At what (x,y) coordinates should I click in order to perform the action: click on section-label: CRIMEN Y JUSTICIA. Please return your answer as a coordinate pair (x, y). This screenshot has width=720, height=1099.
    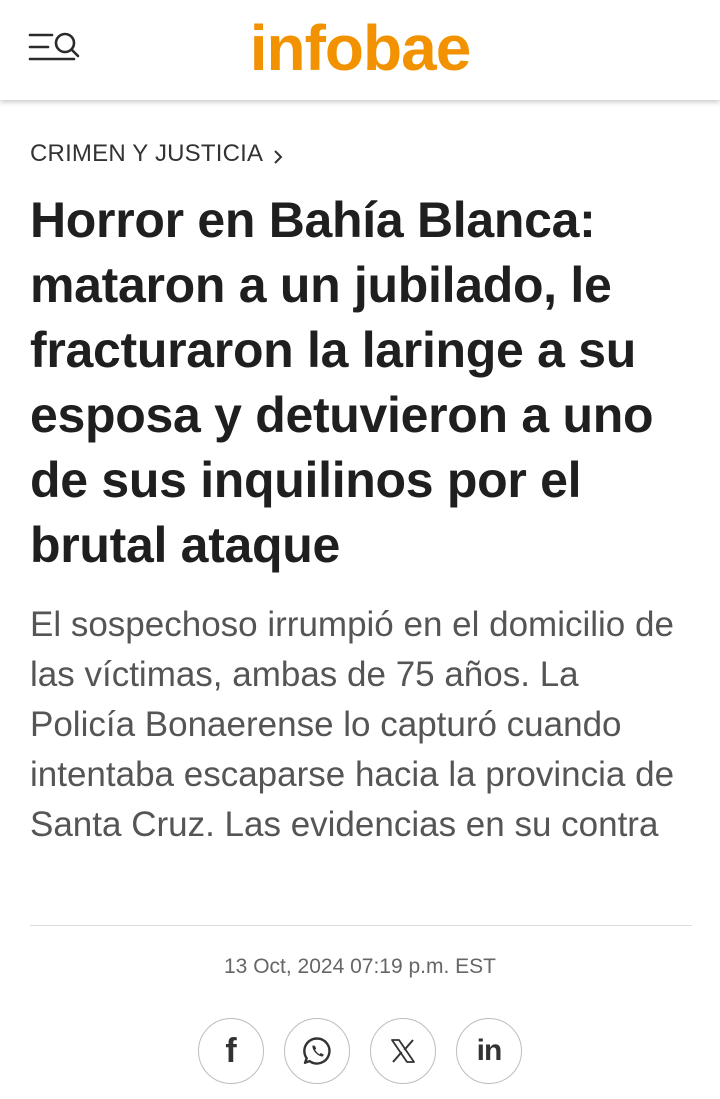
    Looking at the image, I should click on (146, 154).